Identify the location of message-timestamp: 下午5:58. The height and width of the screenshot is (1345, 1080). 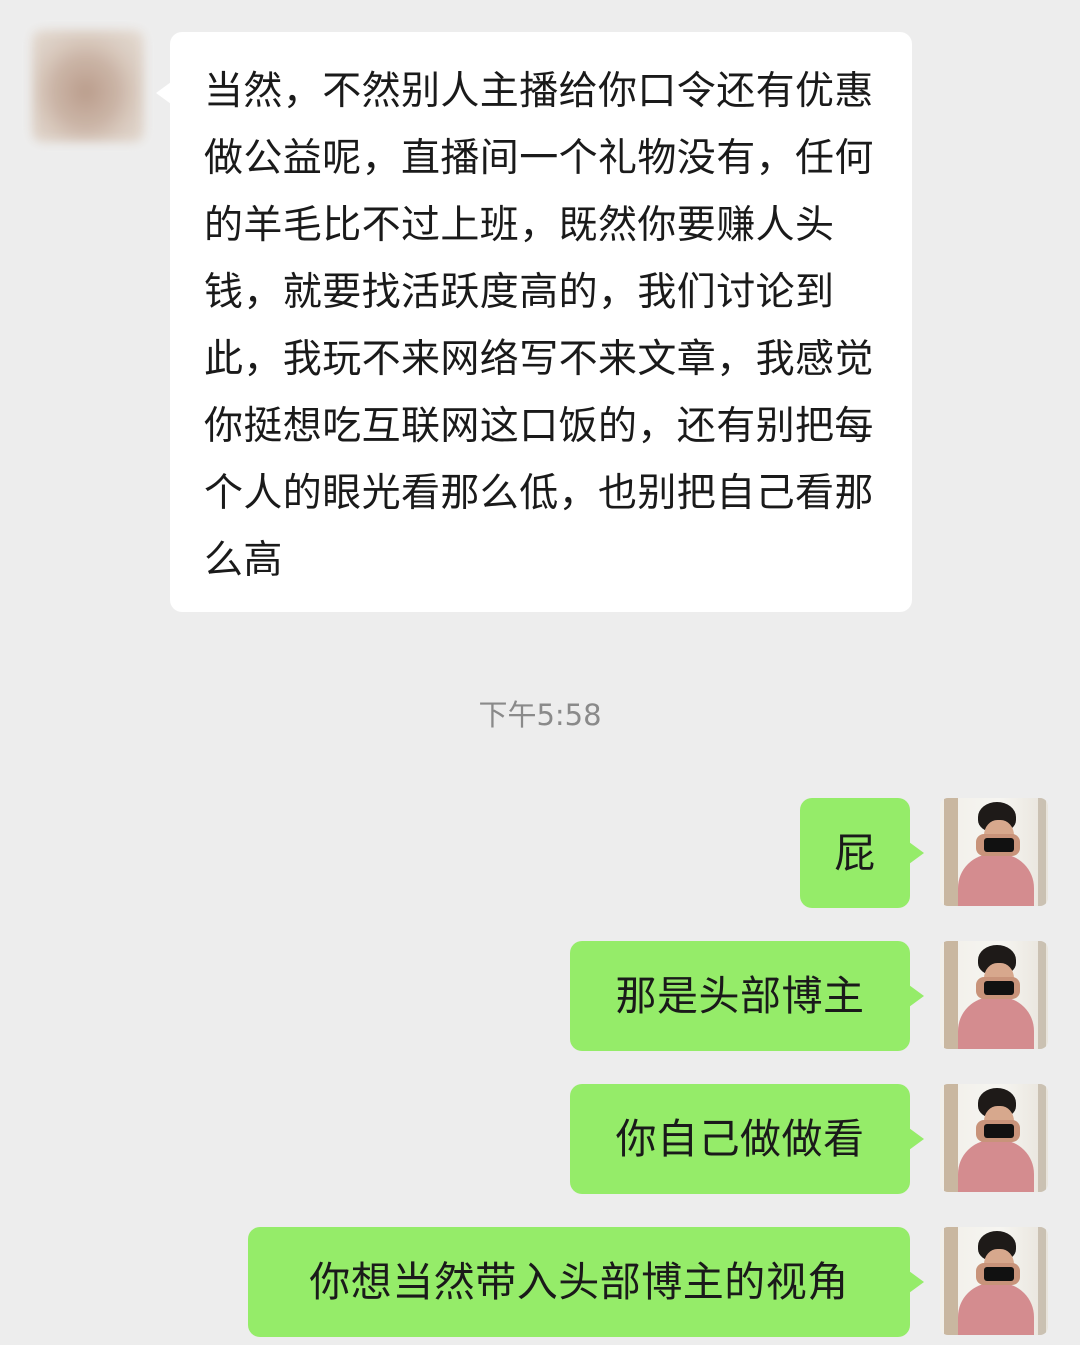
(540, 715).